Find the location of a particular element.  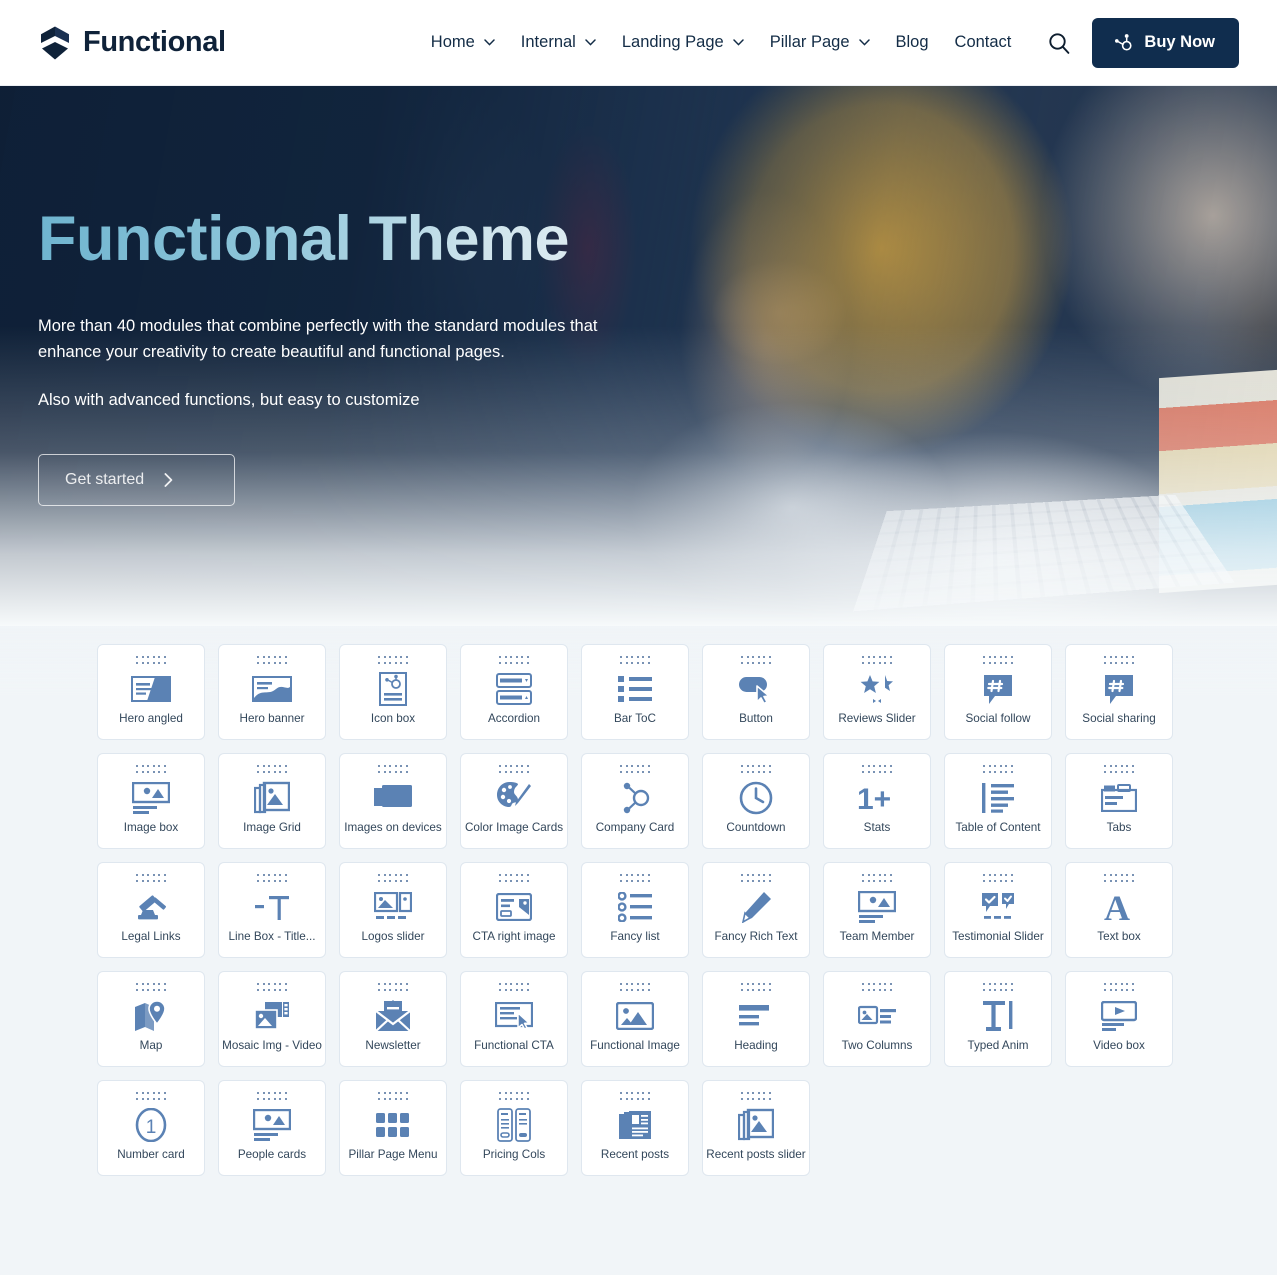

module-card: Button is located at coordinates (756, 692).